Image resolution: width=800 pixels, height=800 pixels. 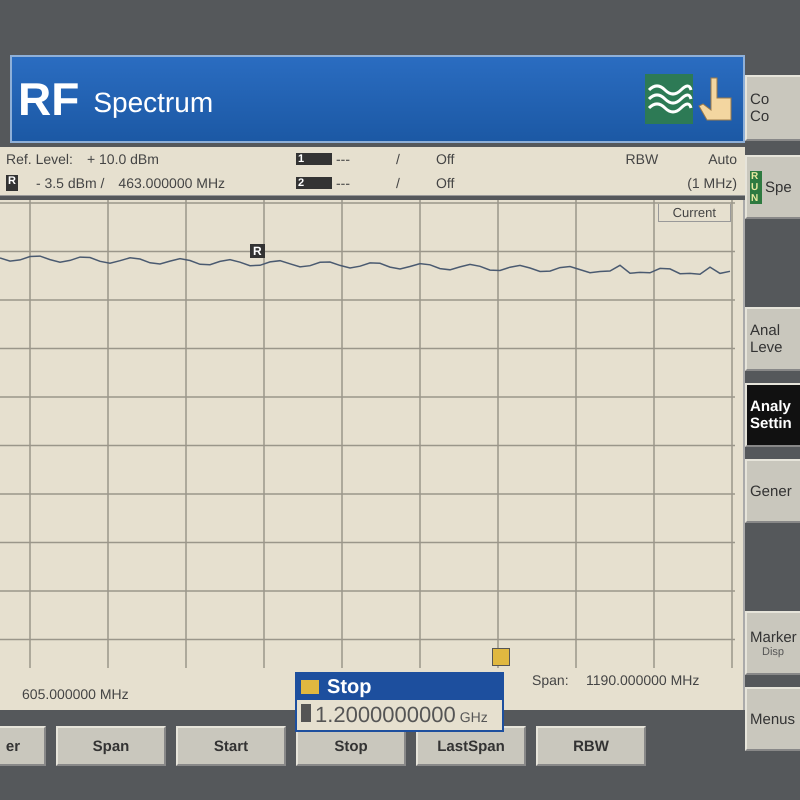 What do you see at coordinates (75, 694) in the screenshot?
I see `start-frequency: 605.000000 MHz` at bounding box center [75, 694].